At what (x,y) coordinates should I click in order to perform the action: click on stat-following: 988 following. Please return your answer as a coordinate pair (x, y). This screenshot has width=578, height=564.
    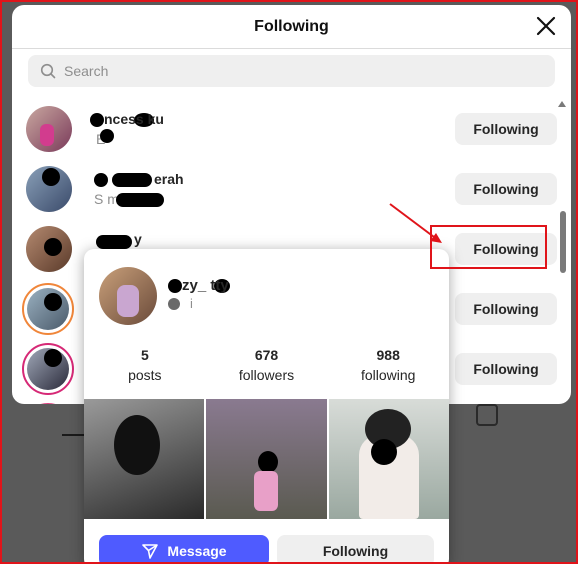
    Looking at the image, I should click on (388, 365).